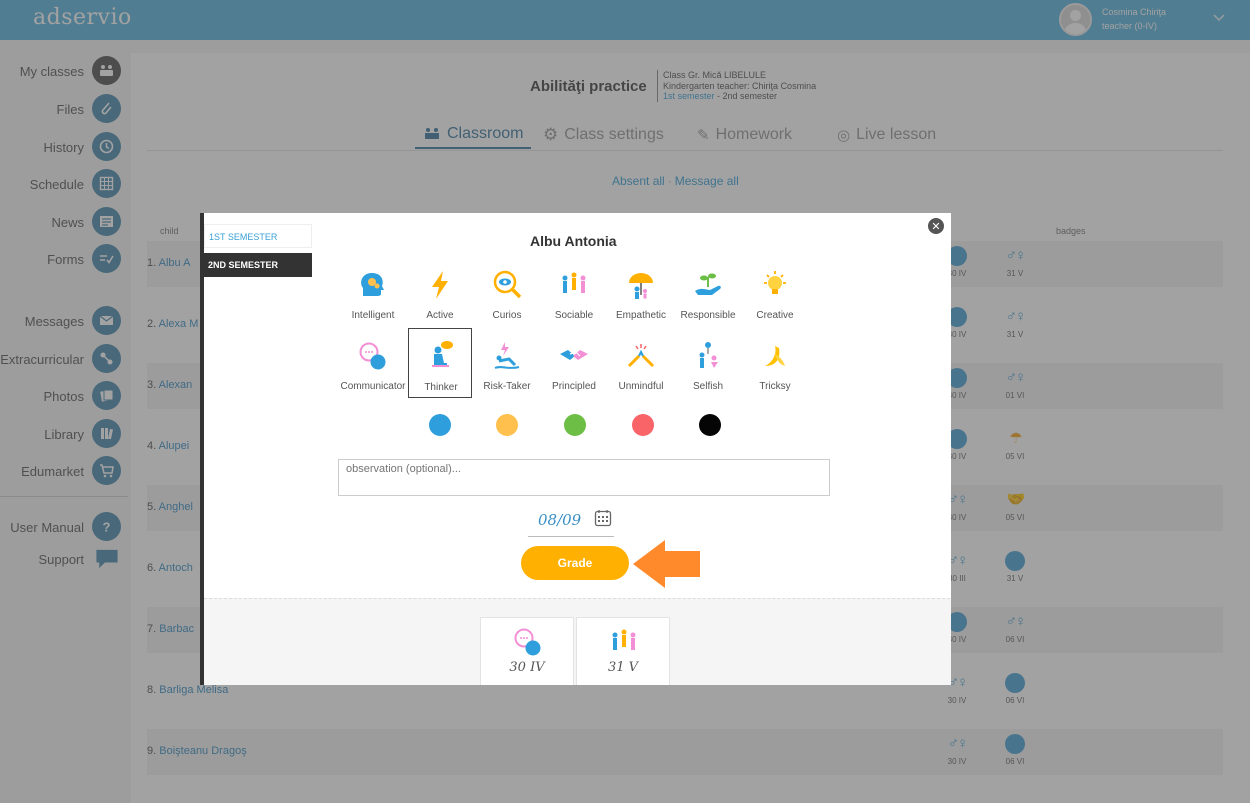 This screenshot has height=803, width=1250. Describe the element at coordinates (775, 315) in the screenshot. I see `trait-label: Creative` at that location.